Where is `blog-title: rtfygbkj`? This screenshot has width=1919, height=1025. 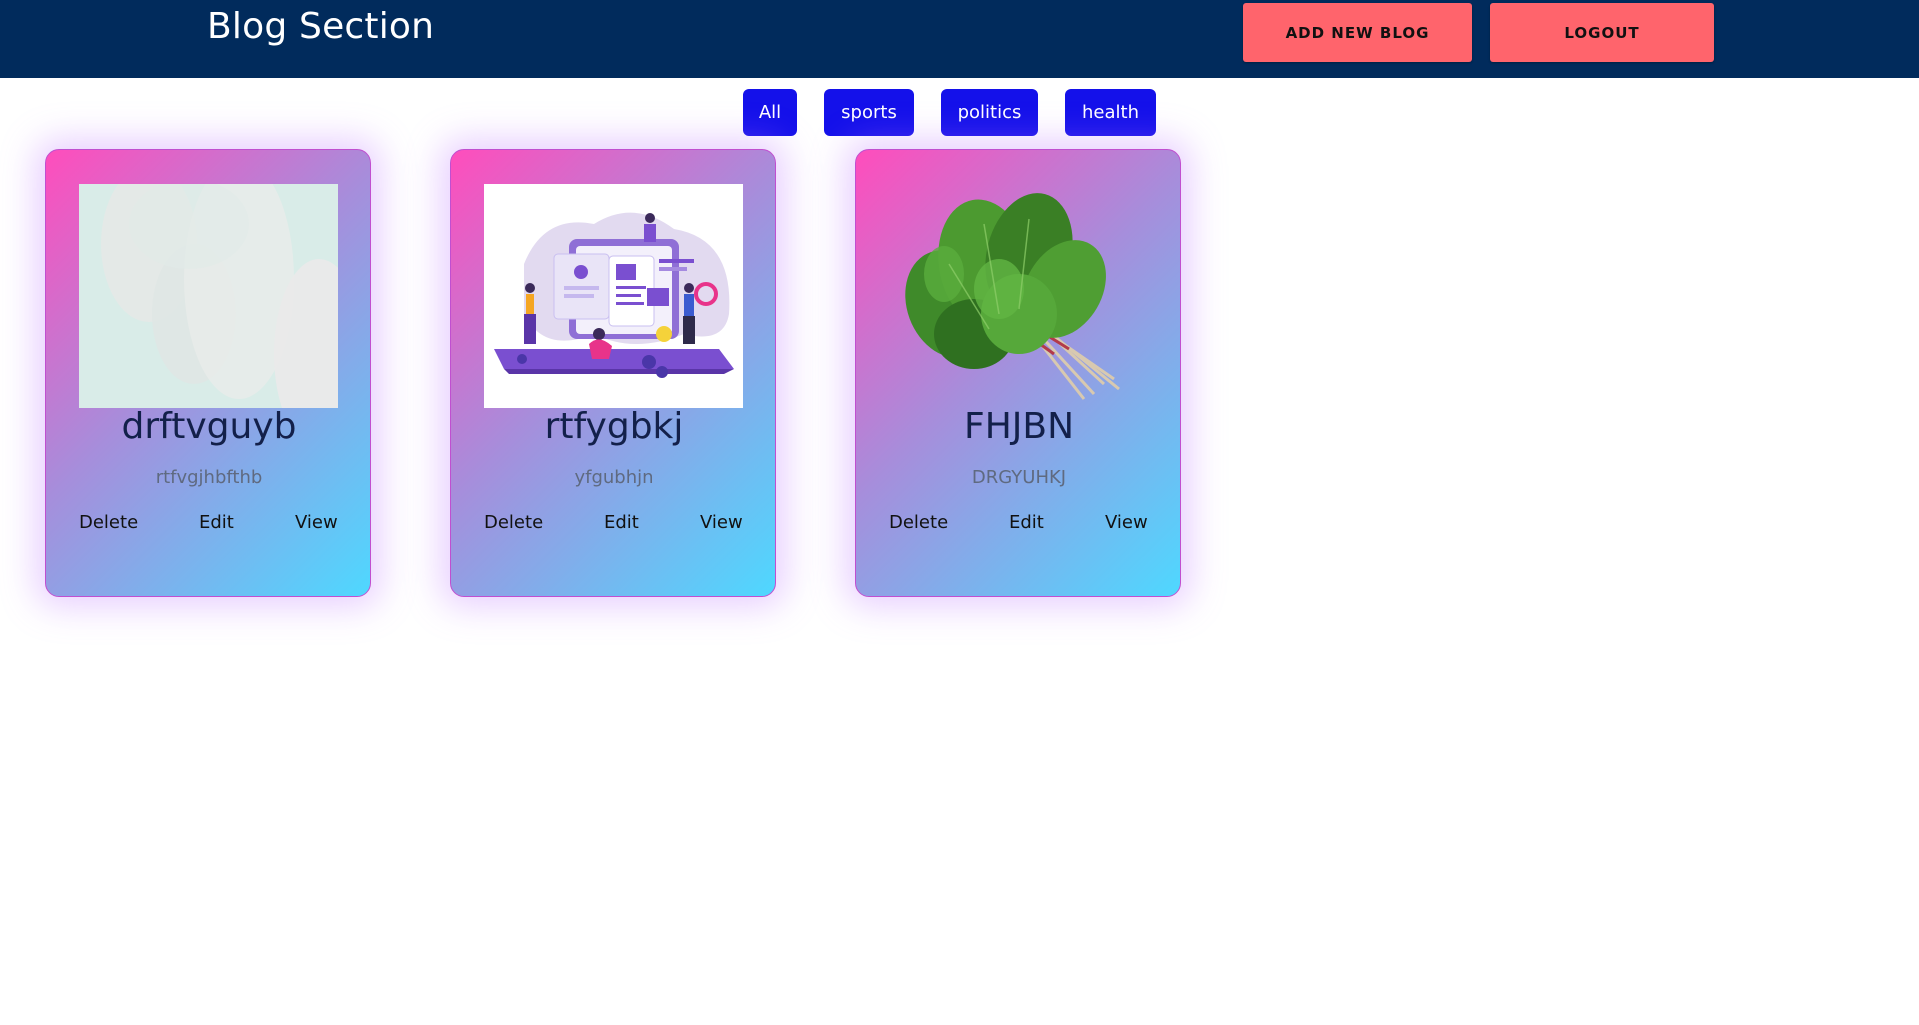
blog-title: rtfygbkj is located at coordinates (614, 426).